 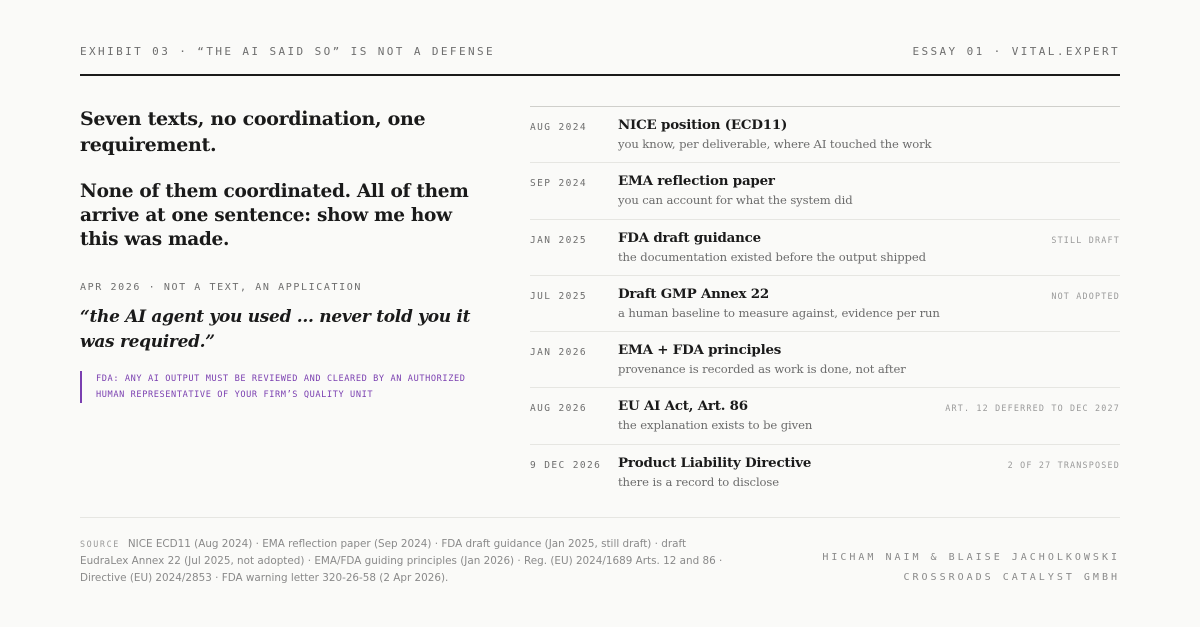 What do you see at coordinates (694, 293) in the screenshot?
I see `timeline-title: Draft GMP Annex 22` at bounding box center [694, 293].